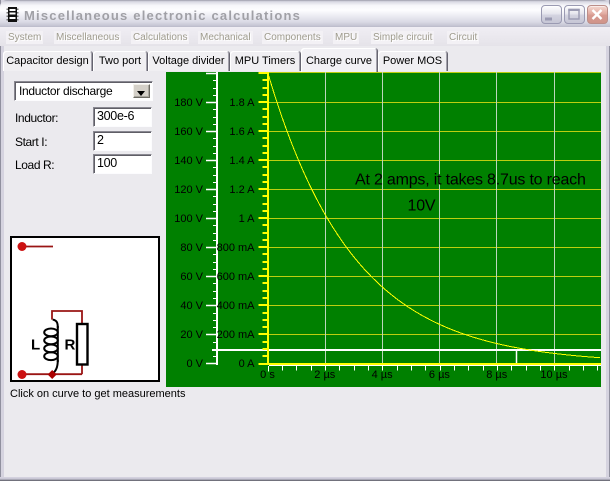 The height and width of the screenshot is (481, 610). What do you see at coordinates (236, 335) in the screenshot?
I see `svg-text: 200 mA` at bounding box center [236, 335].